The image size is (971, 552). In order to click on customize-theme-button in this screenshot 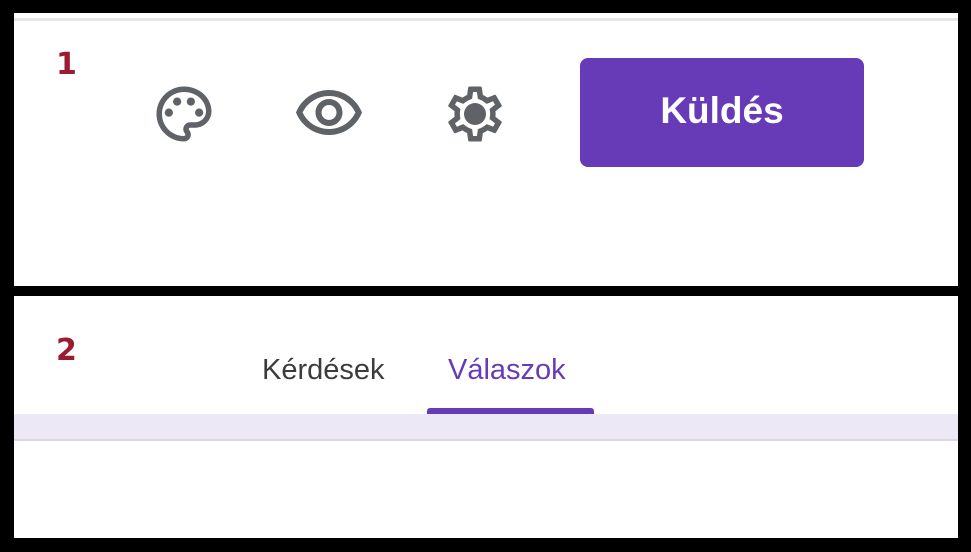, I will do `click(184, 114)`.